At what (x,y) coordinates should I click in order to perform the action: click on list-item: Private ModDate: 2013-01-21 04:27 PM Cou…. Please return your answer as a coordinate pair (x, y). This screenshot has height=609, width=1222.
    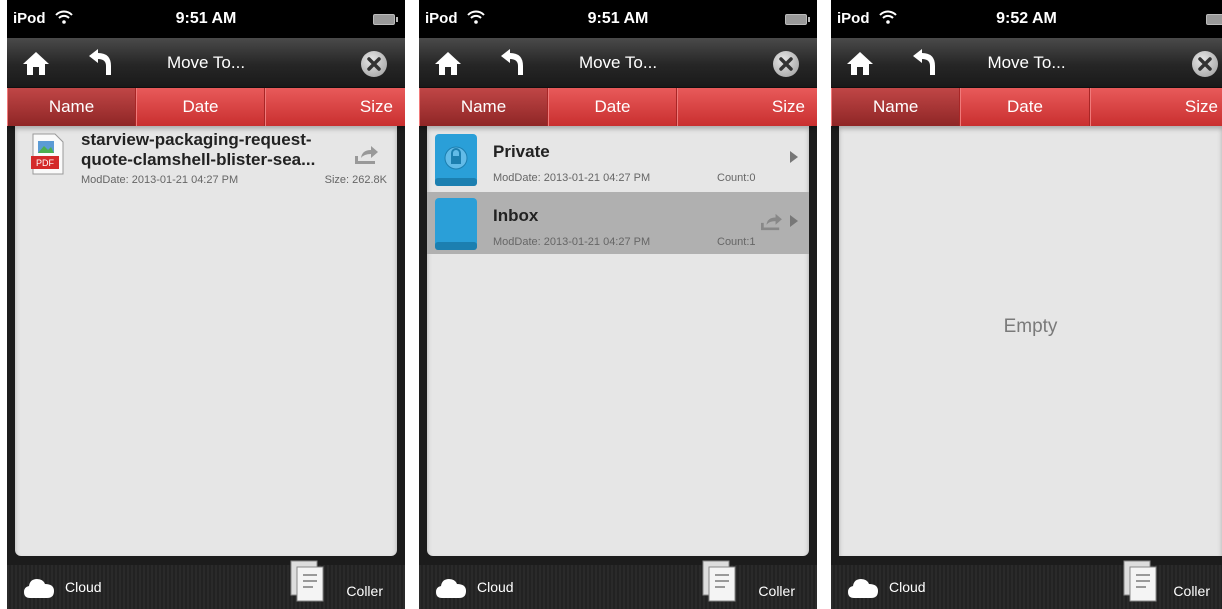
    Looking at the image, I should click on (618, 159).